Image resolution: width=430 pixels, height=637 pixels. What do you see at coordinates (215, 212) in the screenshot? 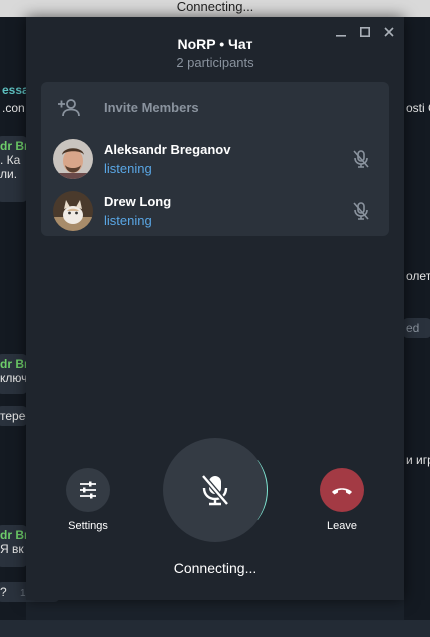
I see `participant-row: Drew Long listening` at bounding box center [215, 212].